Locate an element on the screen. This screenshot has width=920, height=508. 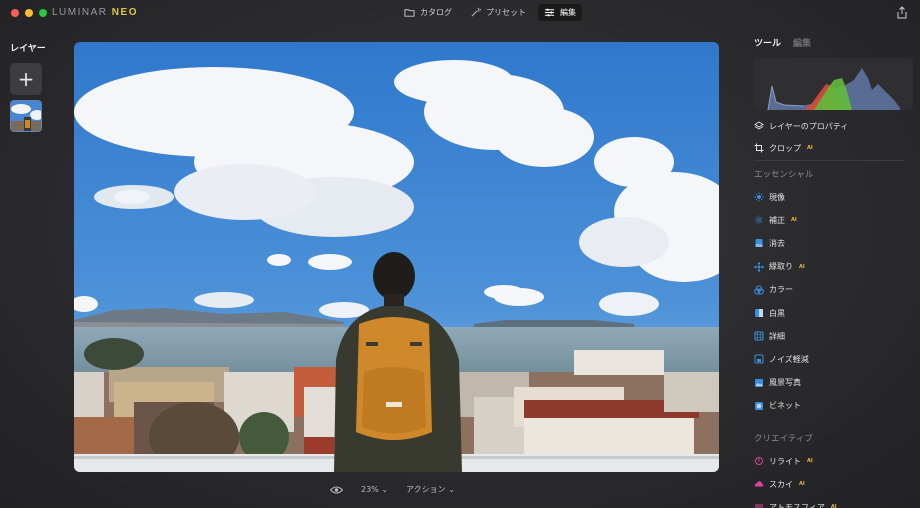
atmosphere-icon is located at coordinates (759, 506).